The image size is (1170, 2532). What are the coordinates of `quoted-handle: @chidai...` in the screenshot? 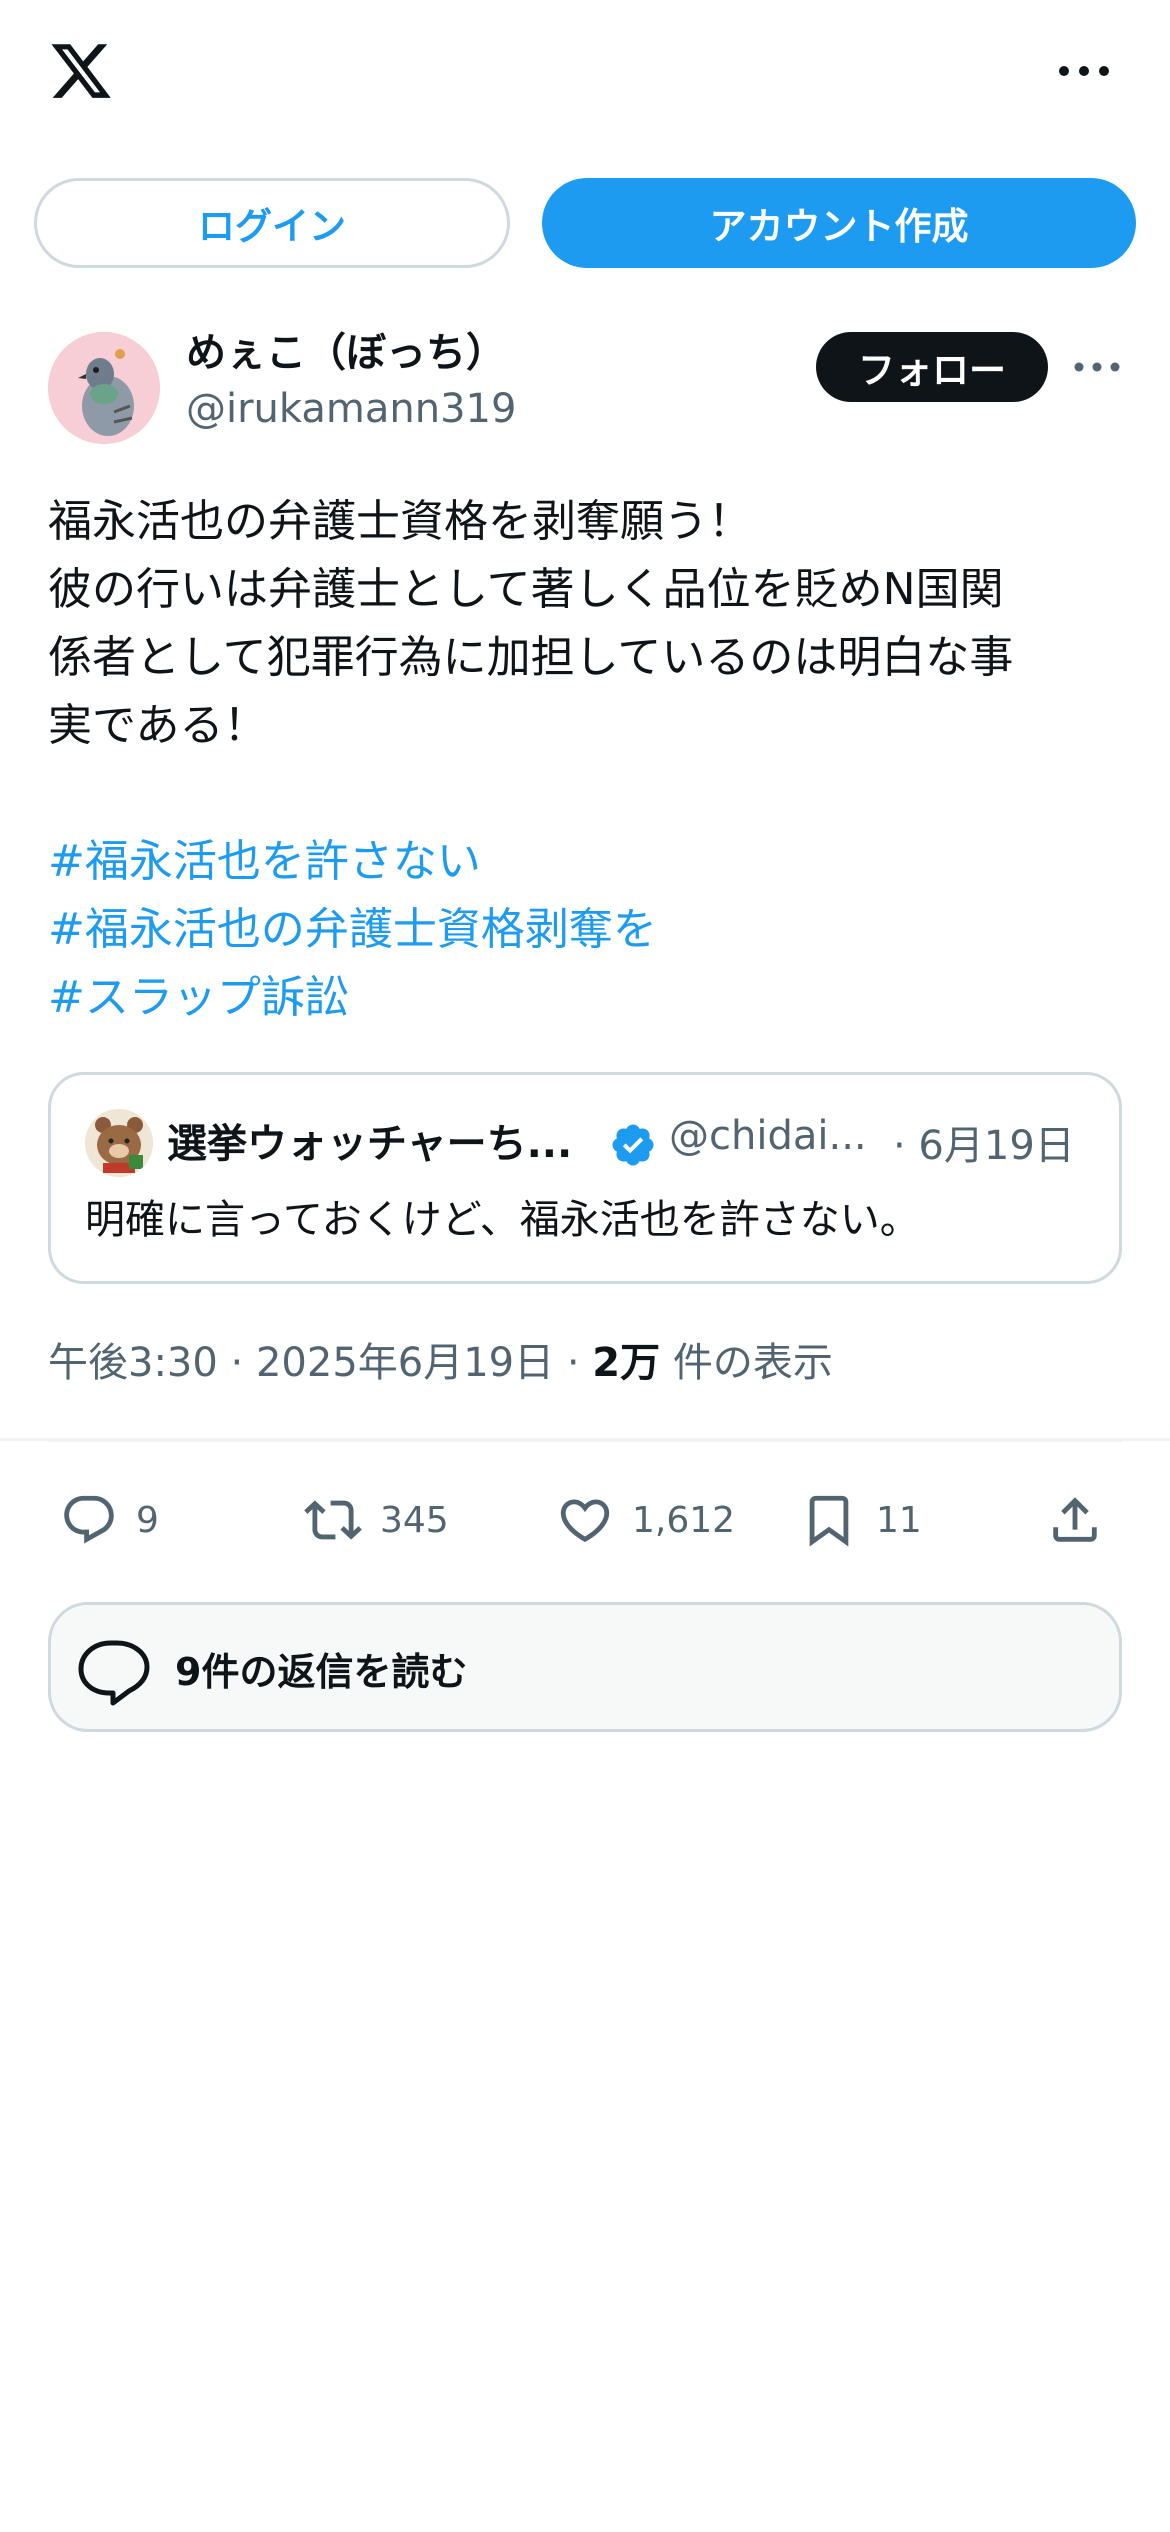 It's located at (768, 1136).